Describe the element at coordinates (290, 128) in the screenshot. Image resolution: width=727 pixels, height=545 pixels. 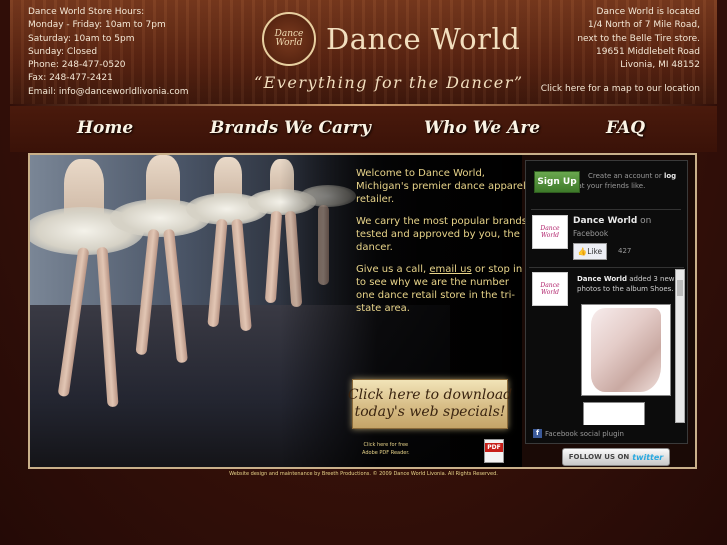
I see `nav-brands-we-carry: Brands We Carry` at that location.